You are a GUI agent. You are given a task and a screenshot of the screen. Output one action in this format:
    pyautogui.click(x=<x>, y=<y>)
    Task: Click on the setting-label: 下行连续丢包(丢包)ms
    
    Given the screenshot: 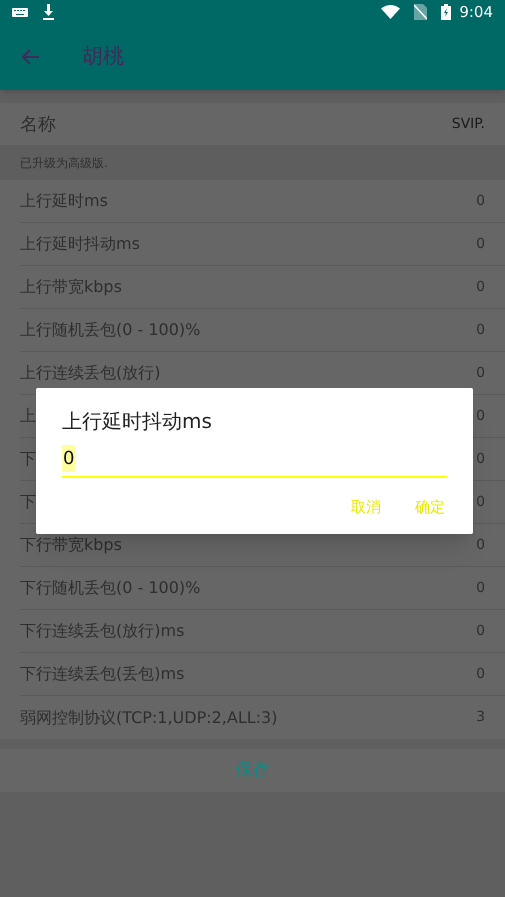 What is the action you would take?
    pyautogui.click(x=102, y=674)
    